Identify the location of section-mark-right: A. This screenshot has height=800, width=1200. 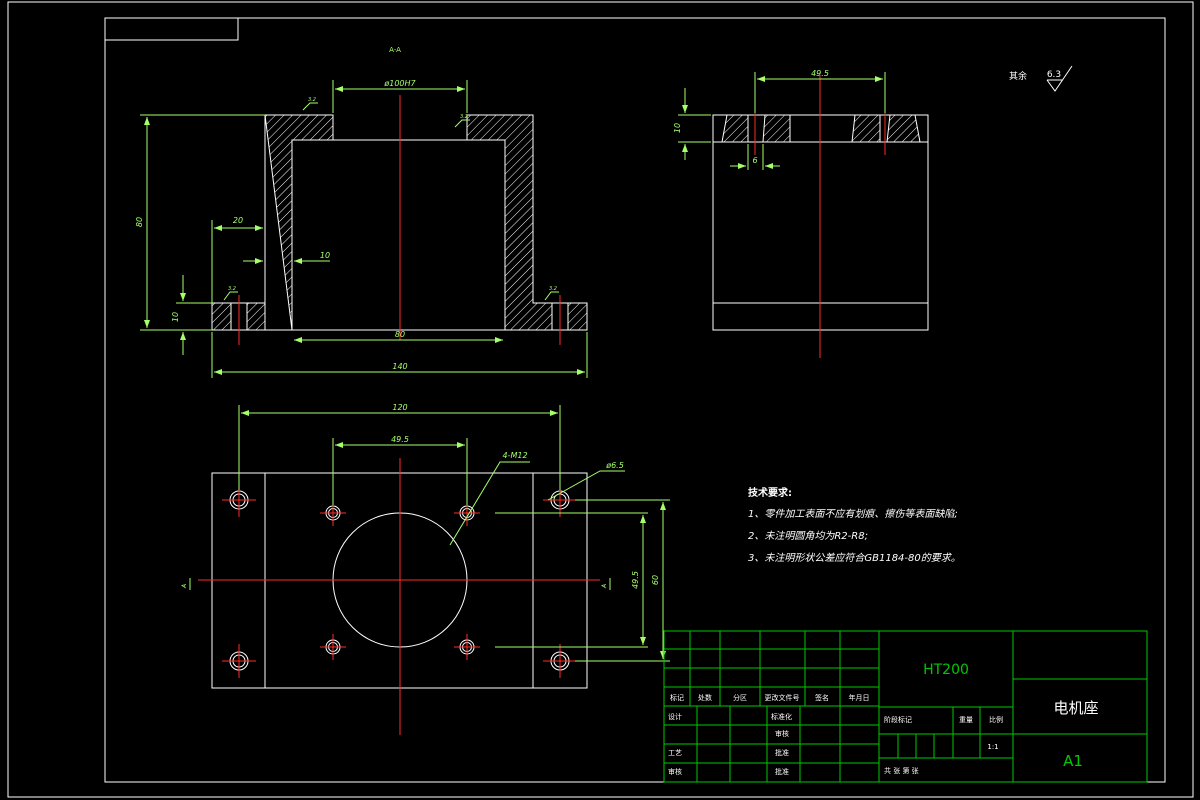
(604, 586).